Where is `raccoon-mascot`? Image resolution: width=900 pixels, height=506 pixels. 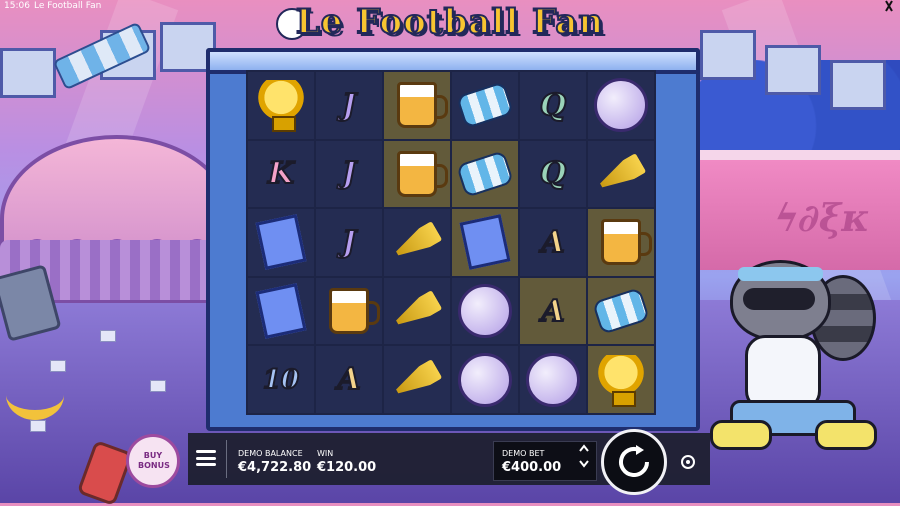
raccoon-mascot is located at coordinates (795, 355).